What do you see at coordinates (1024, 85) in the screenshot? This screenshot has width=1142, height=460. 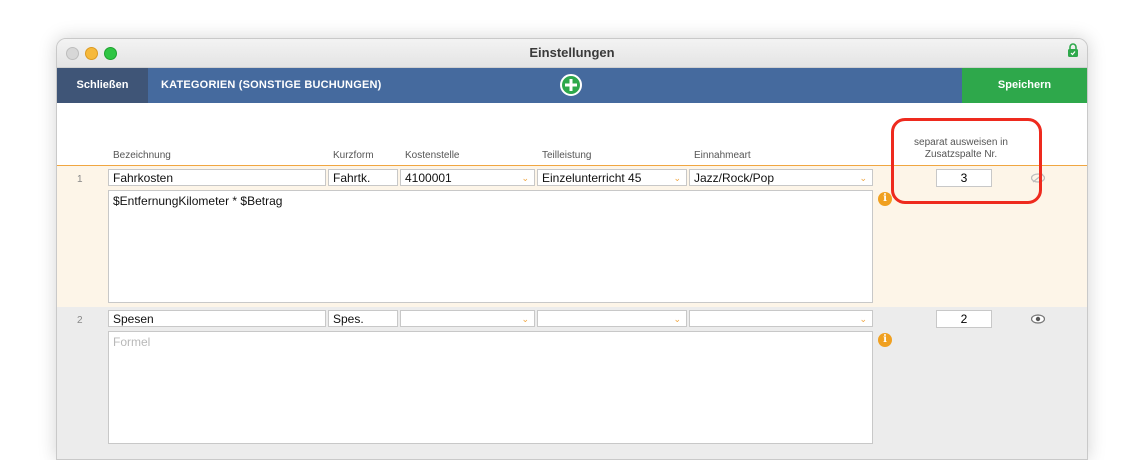 I see `save-button: Speichern` at bounding box center [1024, 85].